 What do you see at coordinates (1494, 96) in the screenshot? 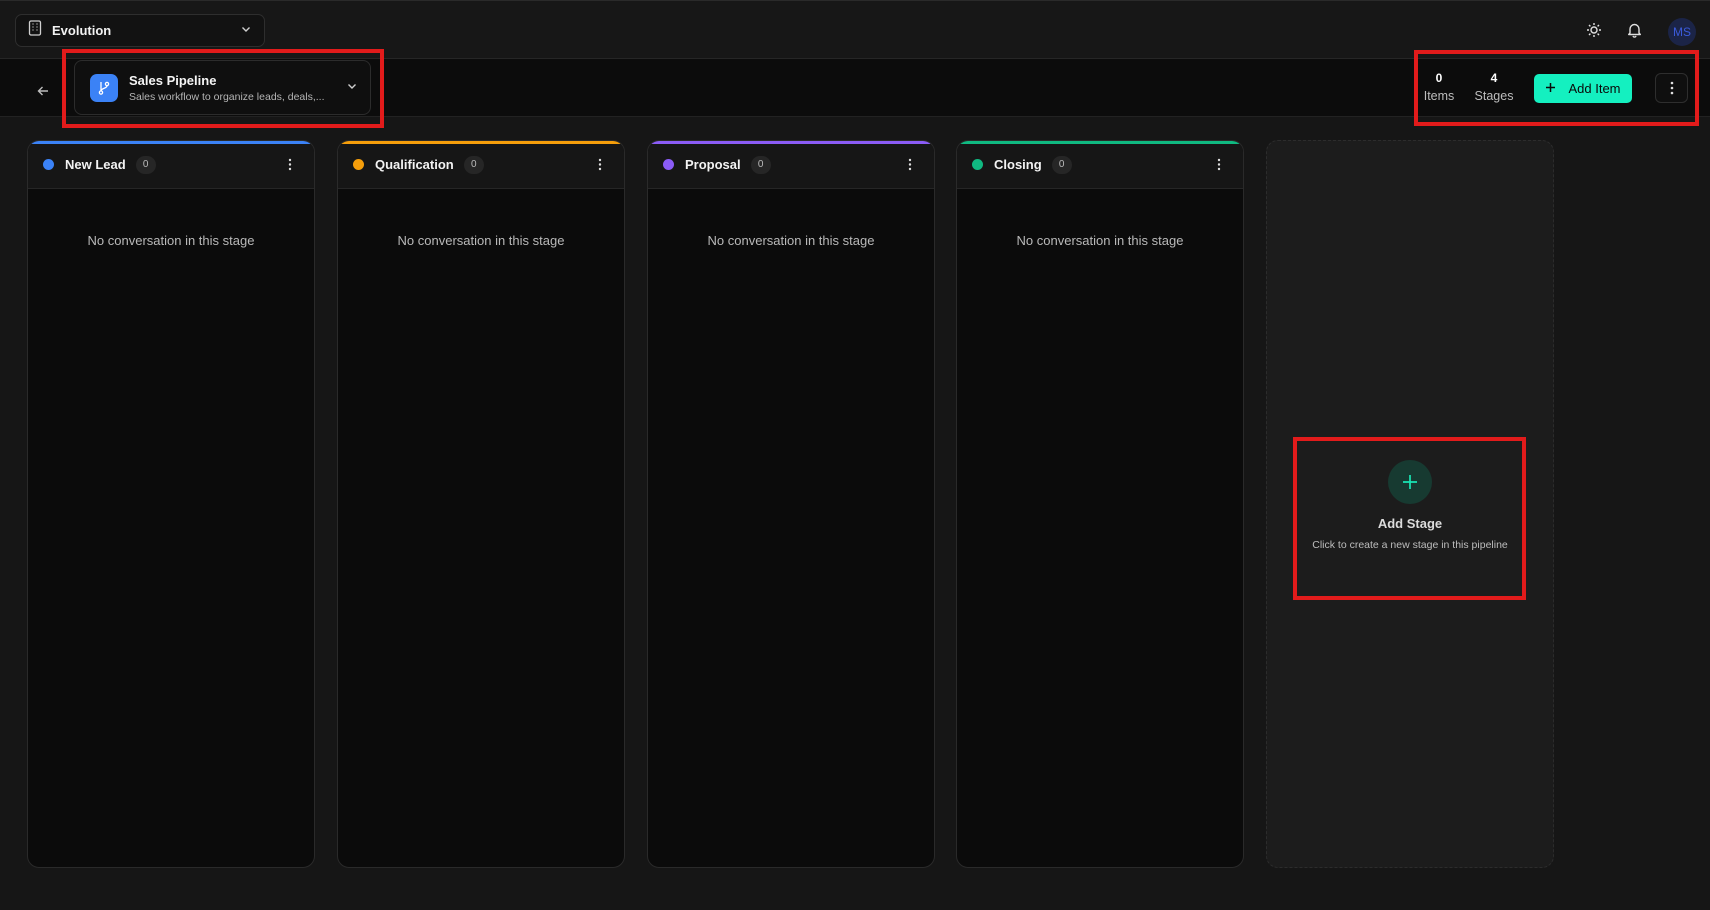
I see `stages-label: Stages` at bounding box center [1494, 96].